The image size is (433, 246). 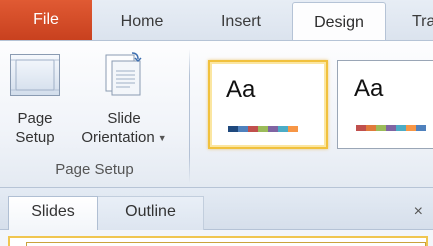 What do you see at coordinates (94, 169) in the screenshot?
I see `group-label-page-setup: Page Setup` at bounding box center [94, 169].